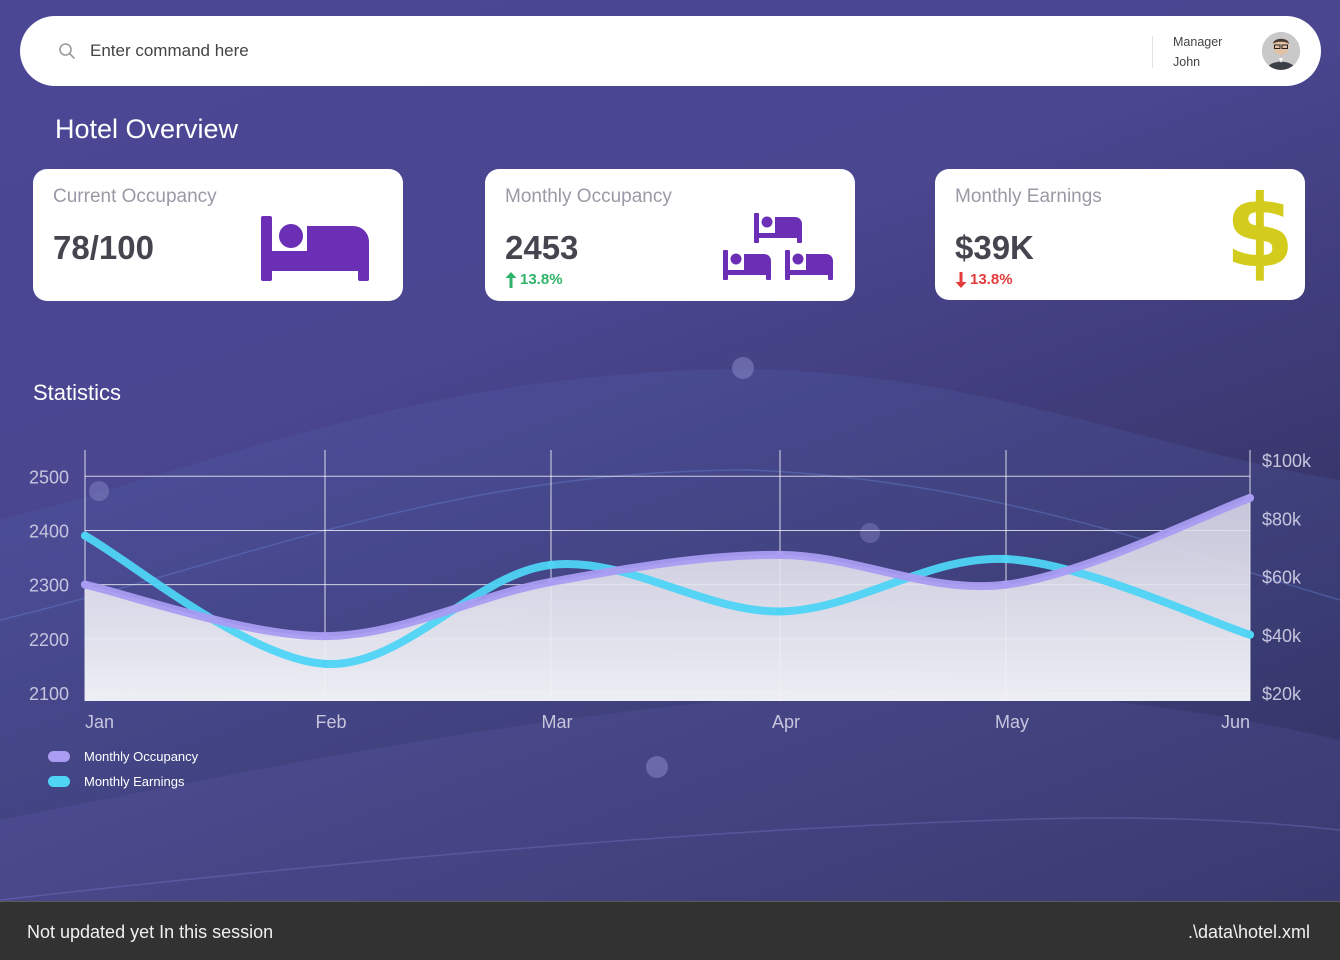  Describe the element at coordinates (49, 586) in the screenshot. I see `left-axis-tick: 2300` at that location.